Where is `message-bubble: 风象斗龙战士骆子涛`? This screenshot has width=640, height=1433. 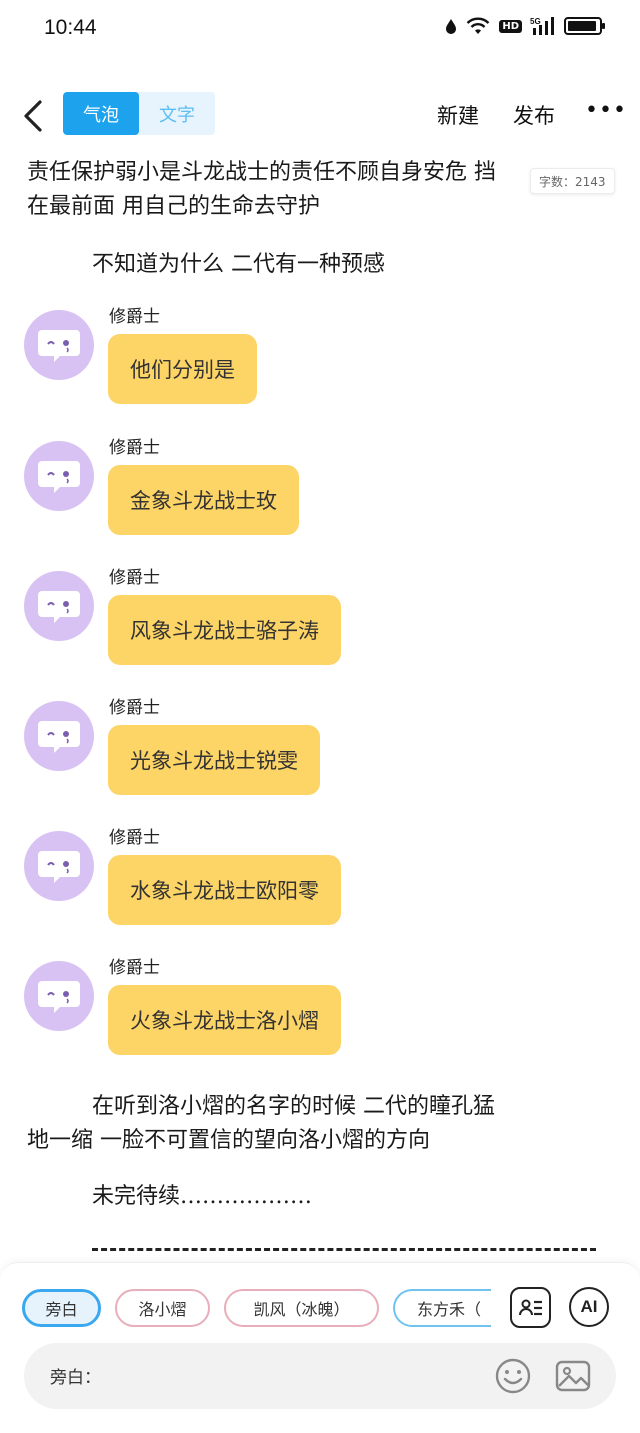
message-bubble: 风象斗龙战士骆子涛 is located at coordinates (224, 630).